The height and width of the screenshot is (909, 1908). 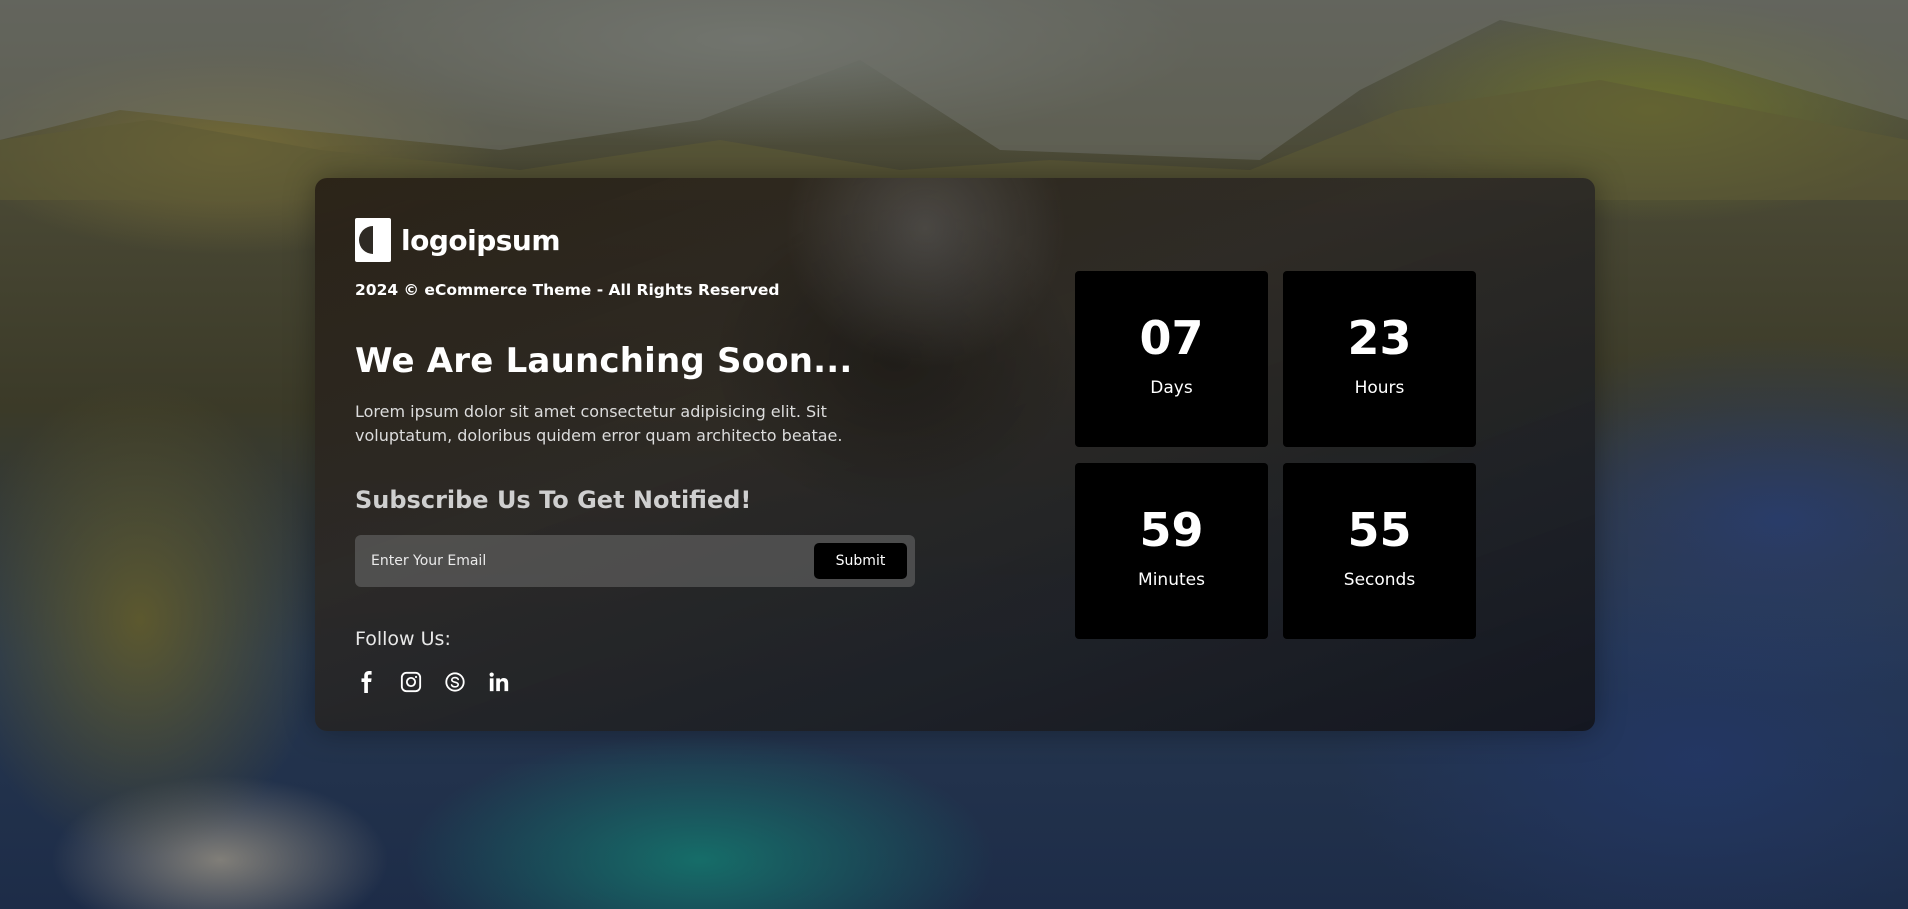 What do you see at coordinates (373, 240) in the screenshot?
I see `logo-mark-icon` at bounding box center [373, 240].